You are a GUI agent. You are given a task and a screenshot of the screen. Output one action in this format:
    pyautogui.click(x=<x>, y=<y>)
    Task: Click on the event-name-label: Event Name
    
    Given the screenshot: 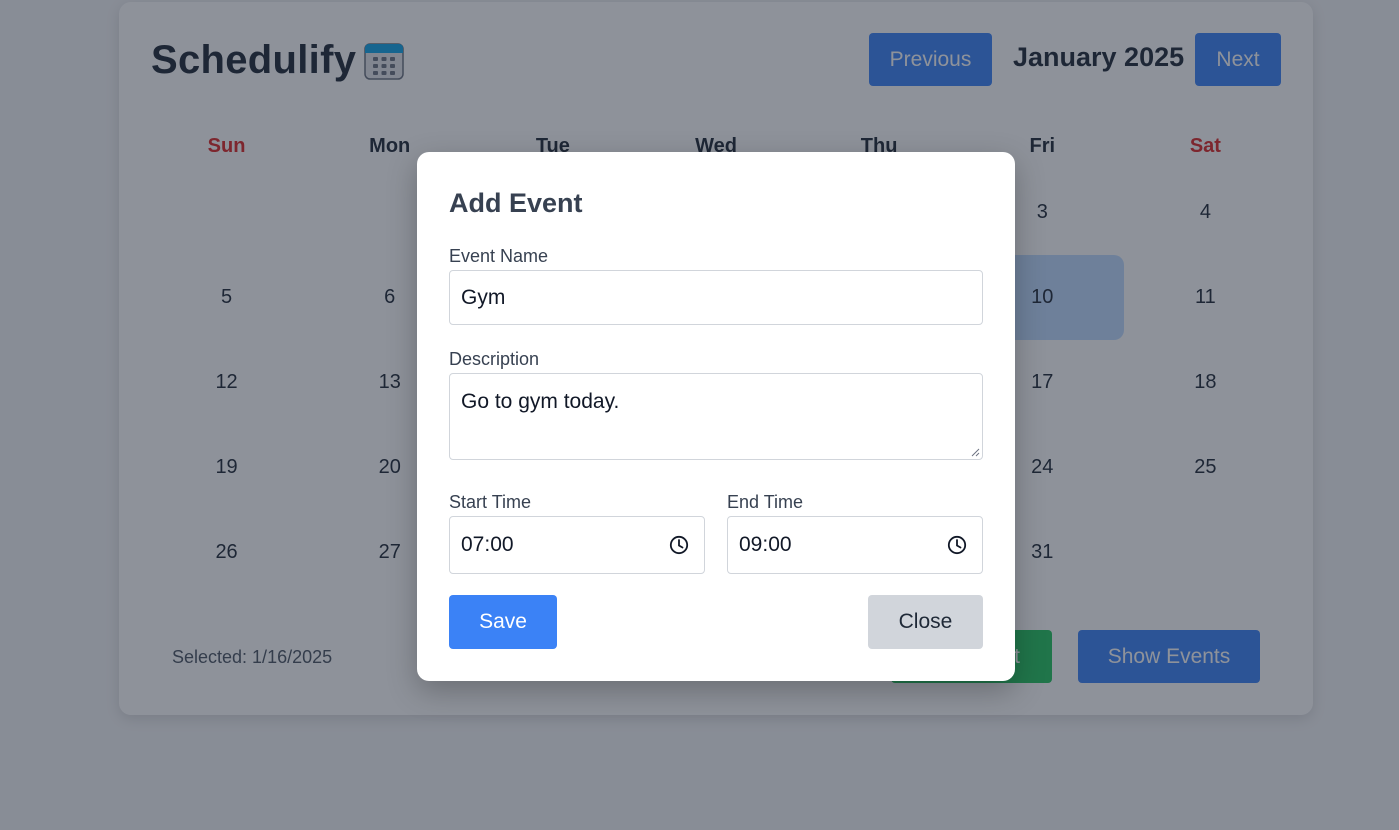 What is the action you would take?
    pyautogui.click(x=499, y=256)
    